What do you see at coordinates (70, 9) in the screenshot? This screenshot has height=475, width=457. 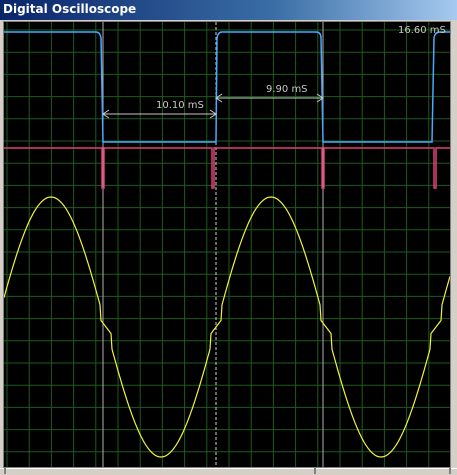 I see `window-title: Digital Oscilloscope` at bounding box center [70, 9].